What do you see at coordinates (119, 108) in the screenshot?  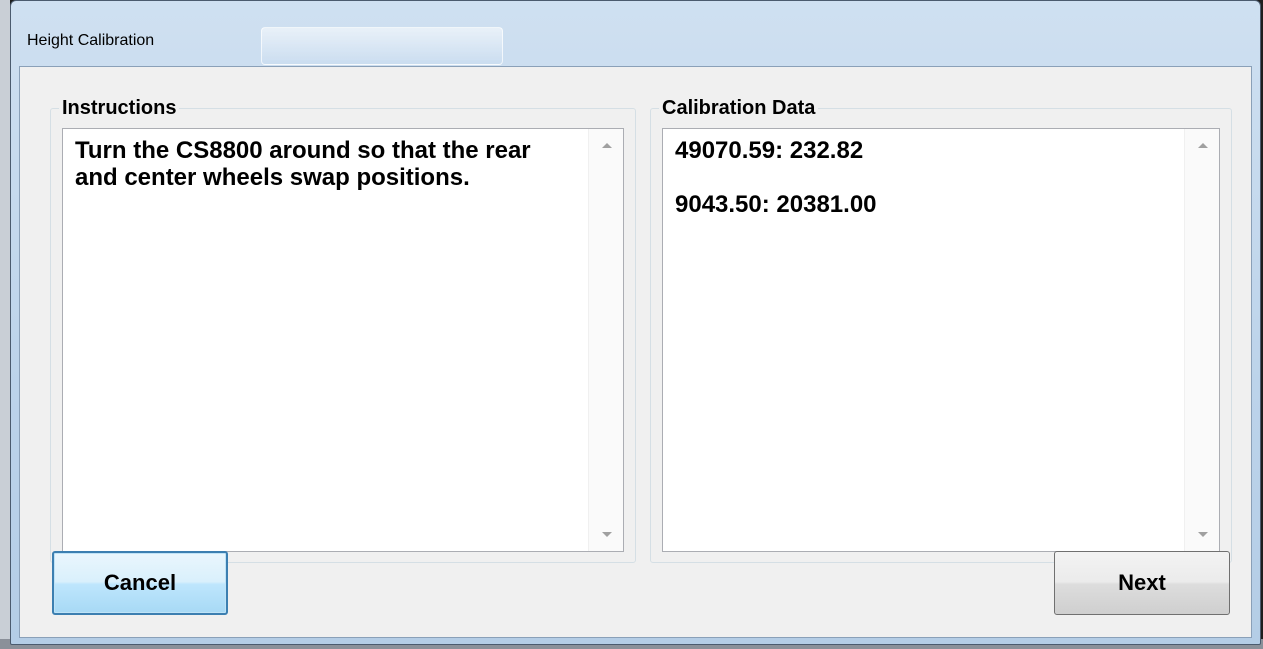 I see `instructions-label: Instructions` at bounding box center [119, 108].